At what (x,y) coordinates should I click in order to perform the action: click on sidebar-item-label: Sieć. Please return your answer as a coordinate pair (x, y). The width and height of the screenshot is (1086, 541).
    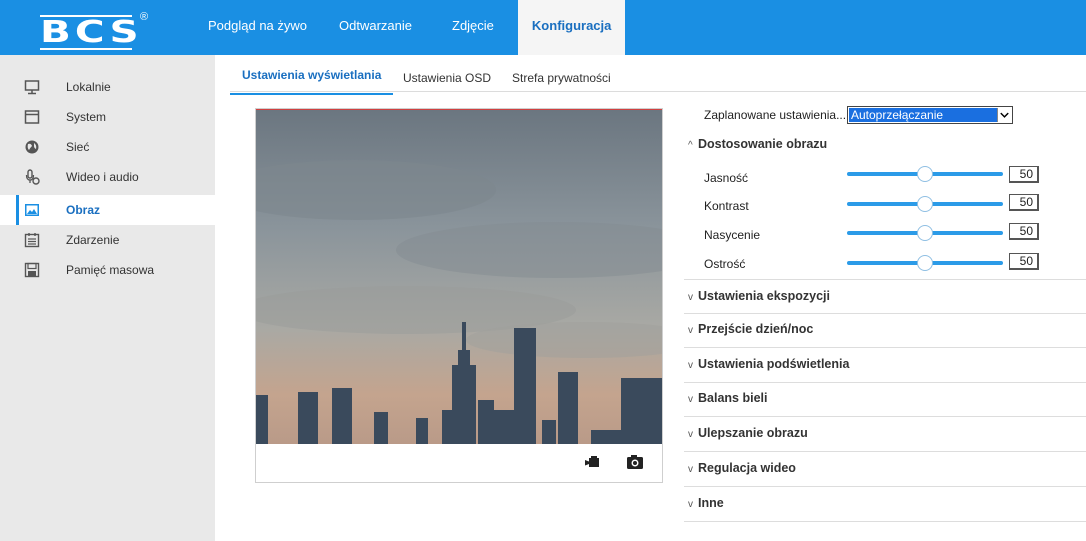
    Looking at the image, I should click on (78, 147).